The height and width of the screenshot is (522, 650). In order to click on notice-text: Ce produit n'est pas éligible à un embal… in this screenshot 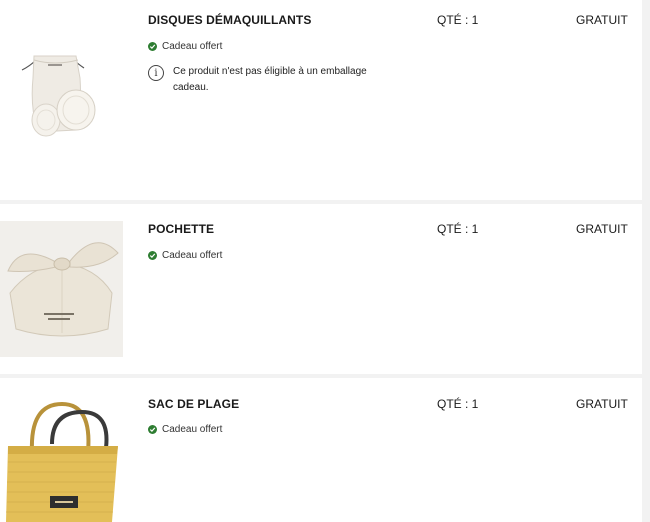, I will do `click(270, 79)`.